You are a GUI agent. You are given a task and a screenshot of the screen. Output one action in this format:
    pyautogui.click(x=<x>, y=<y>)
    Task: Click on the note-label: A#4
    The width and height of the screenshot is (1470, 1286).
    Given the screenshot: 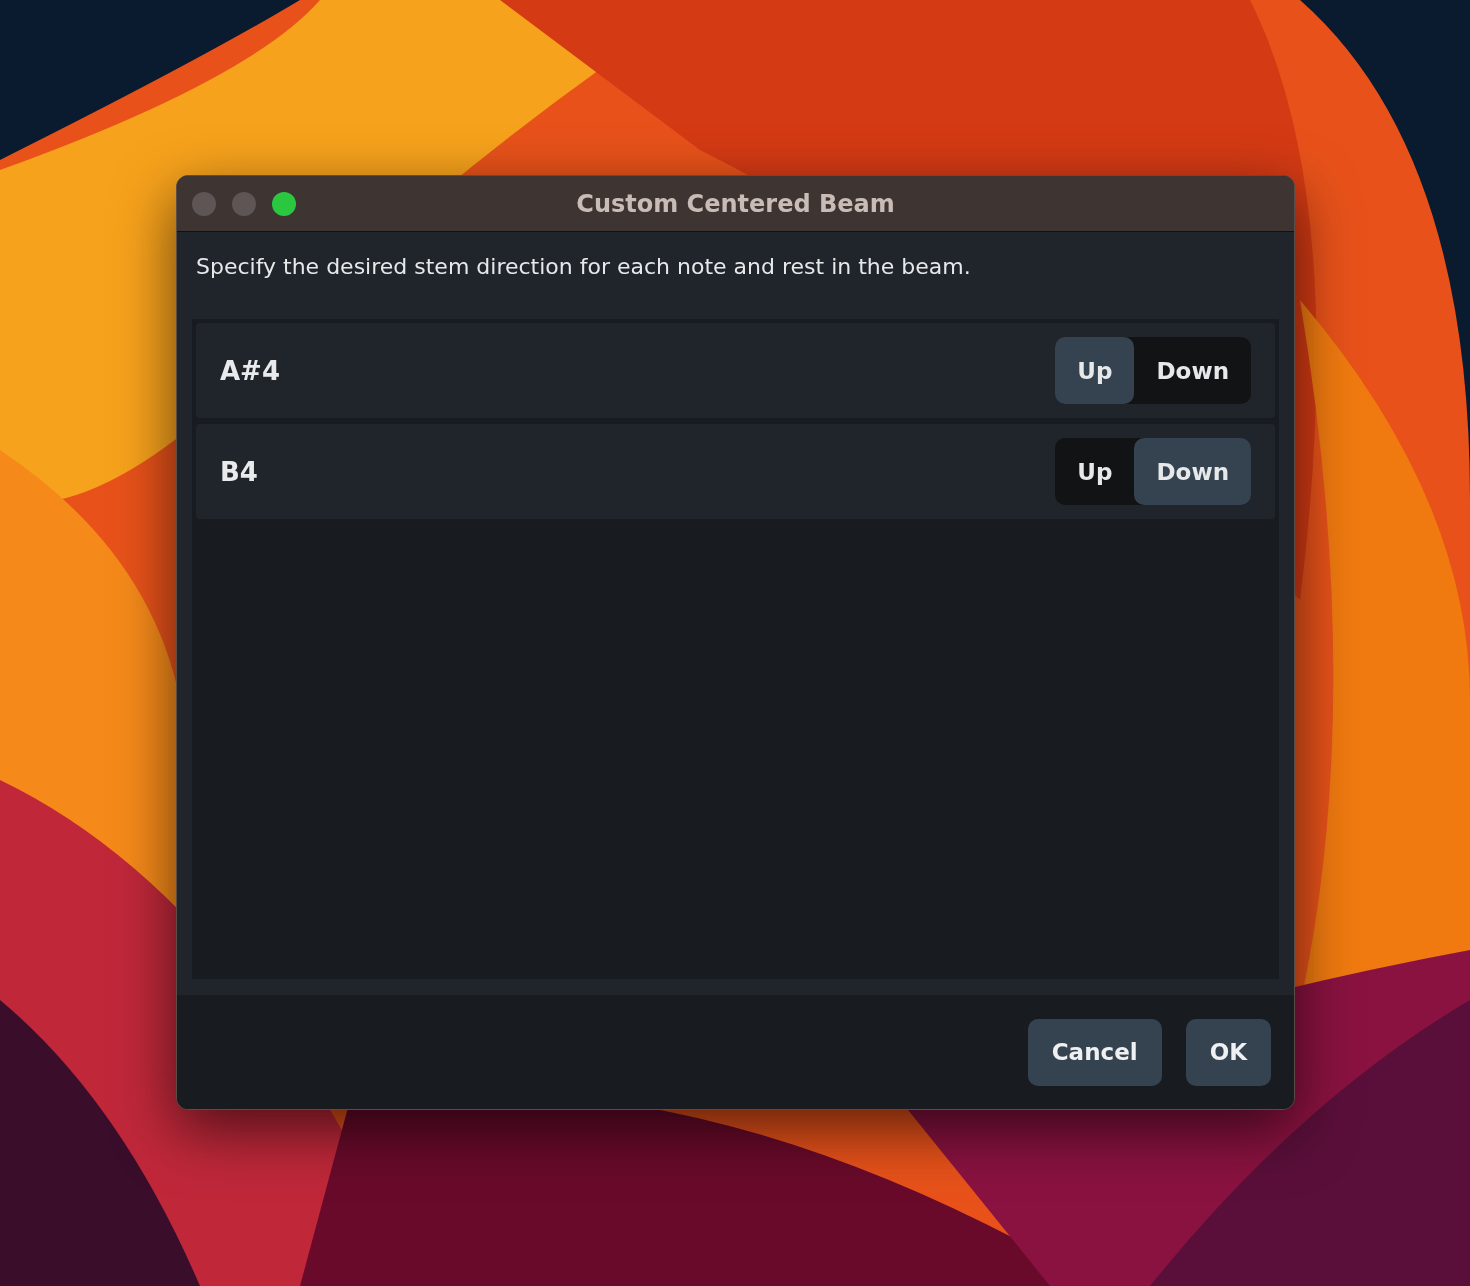 What is the action you would take?
    pyautogui.click(x=250, y=370)
    